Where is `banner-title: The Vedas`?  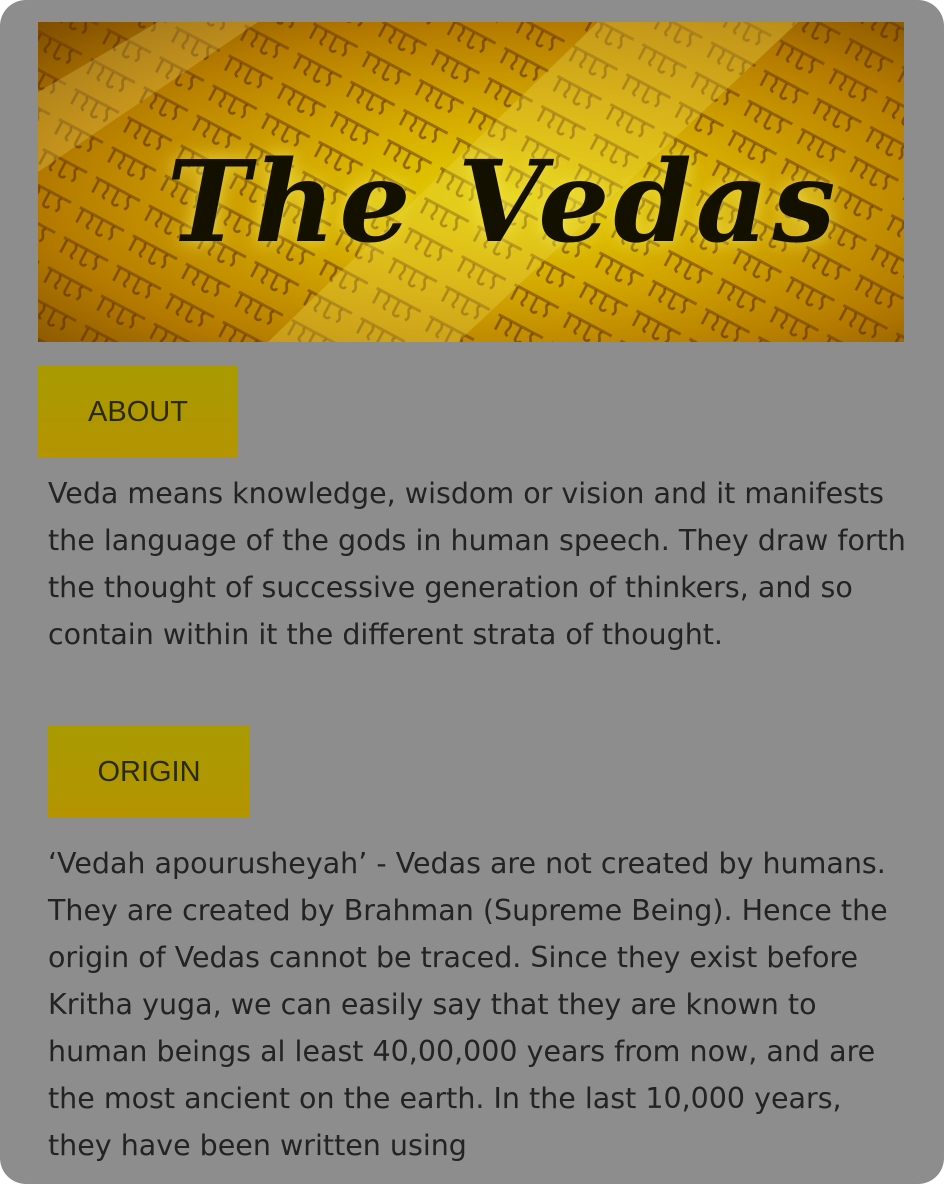
banner-title: The Vedas is located at coordinates (503, 202).